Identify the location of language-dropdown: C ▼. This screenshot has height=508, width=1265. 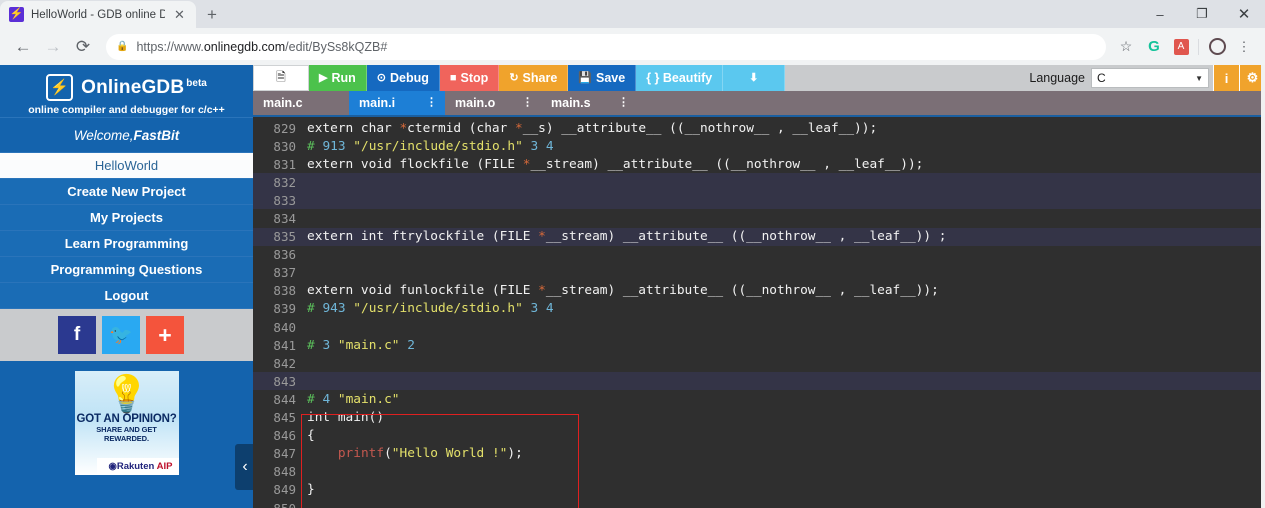
(1150, 78).